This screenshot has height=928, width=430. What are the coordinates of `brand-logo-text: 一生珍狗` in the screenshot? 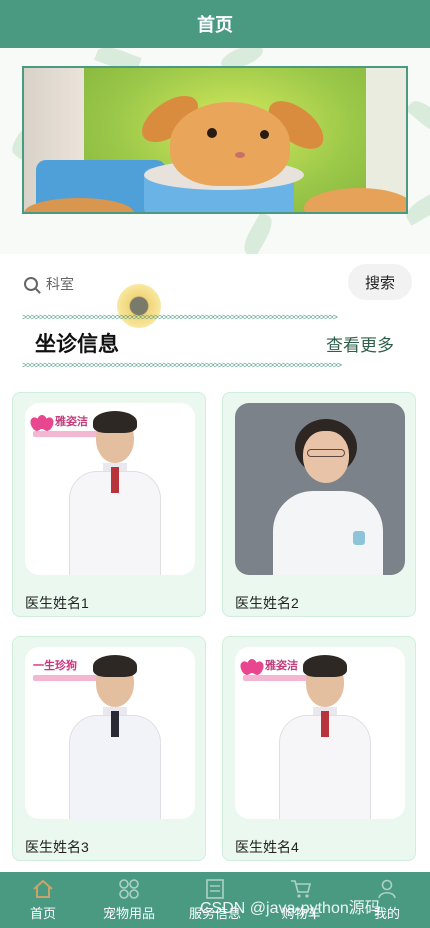 It's located at (55, 666).